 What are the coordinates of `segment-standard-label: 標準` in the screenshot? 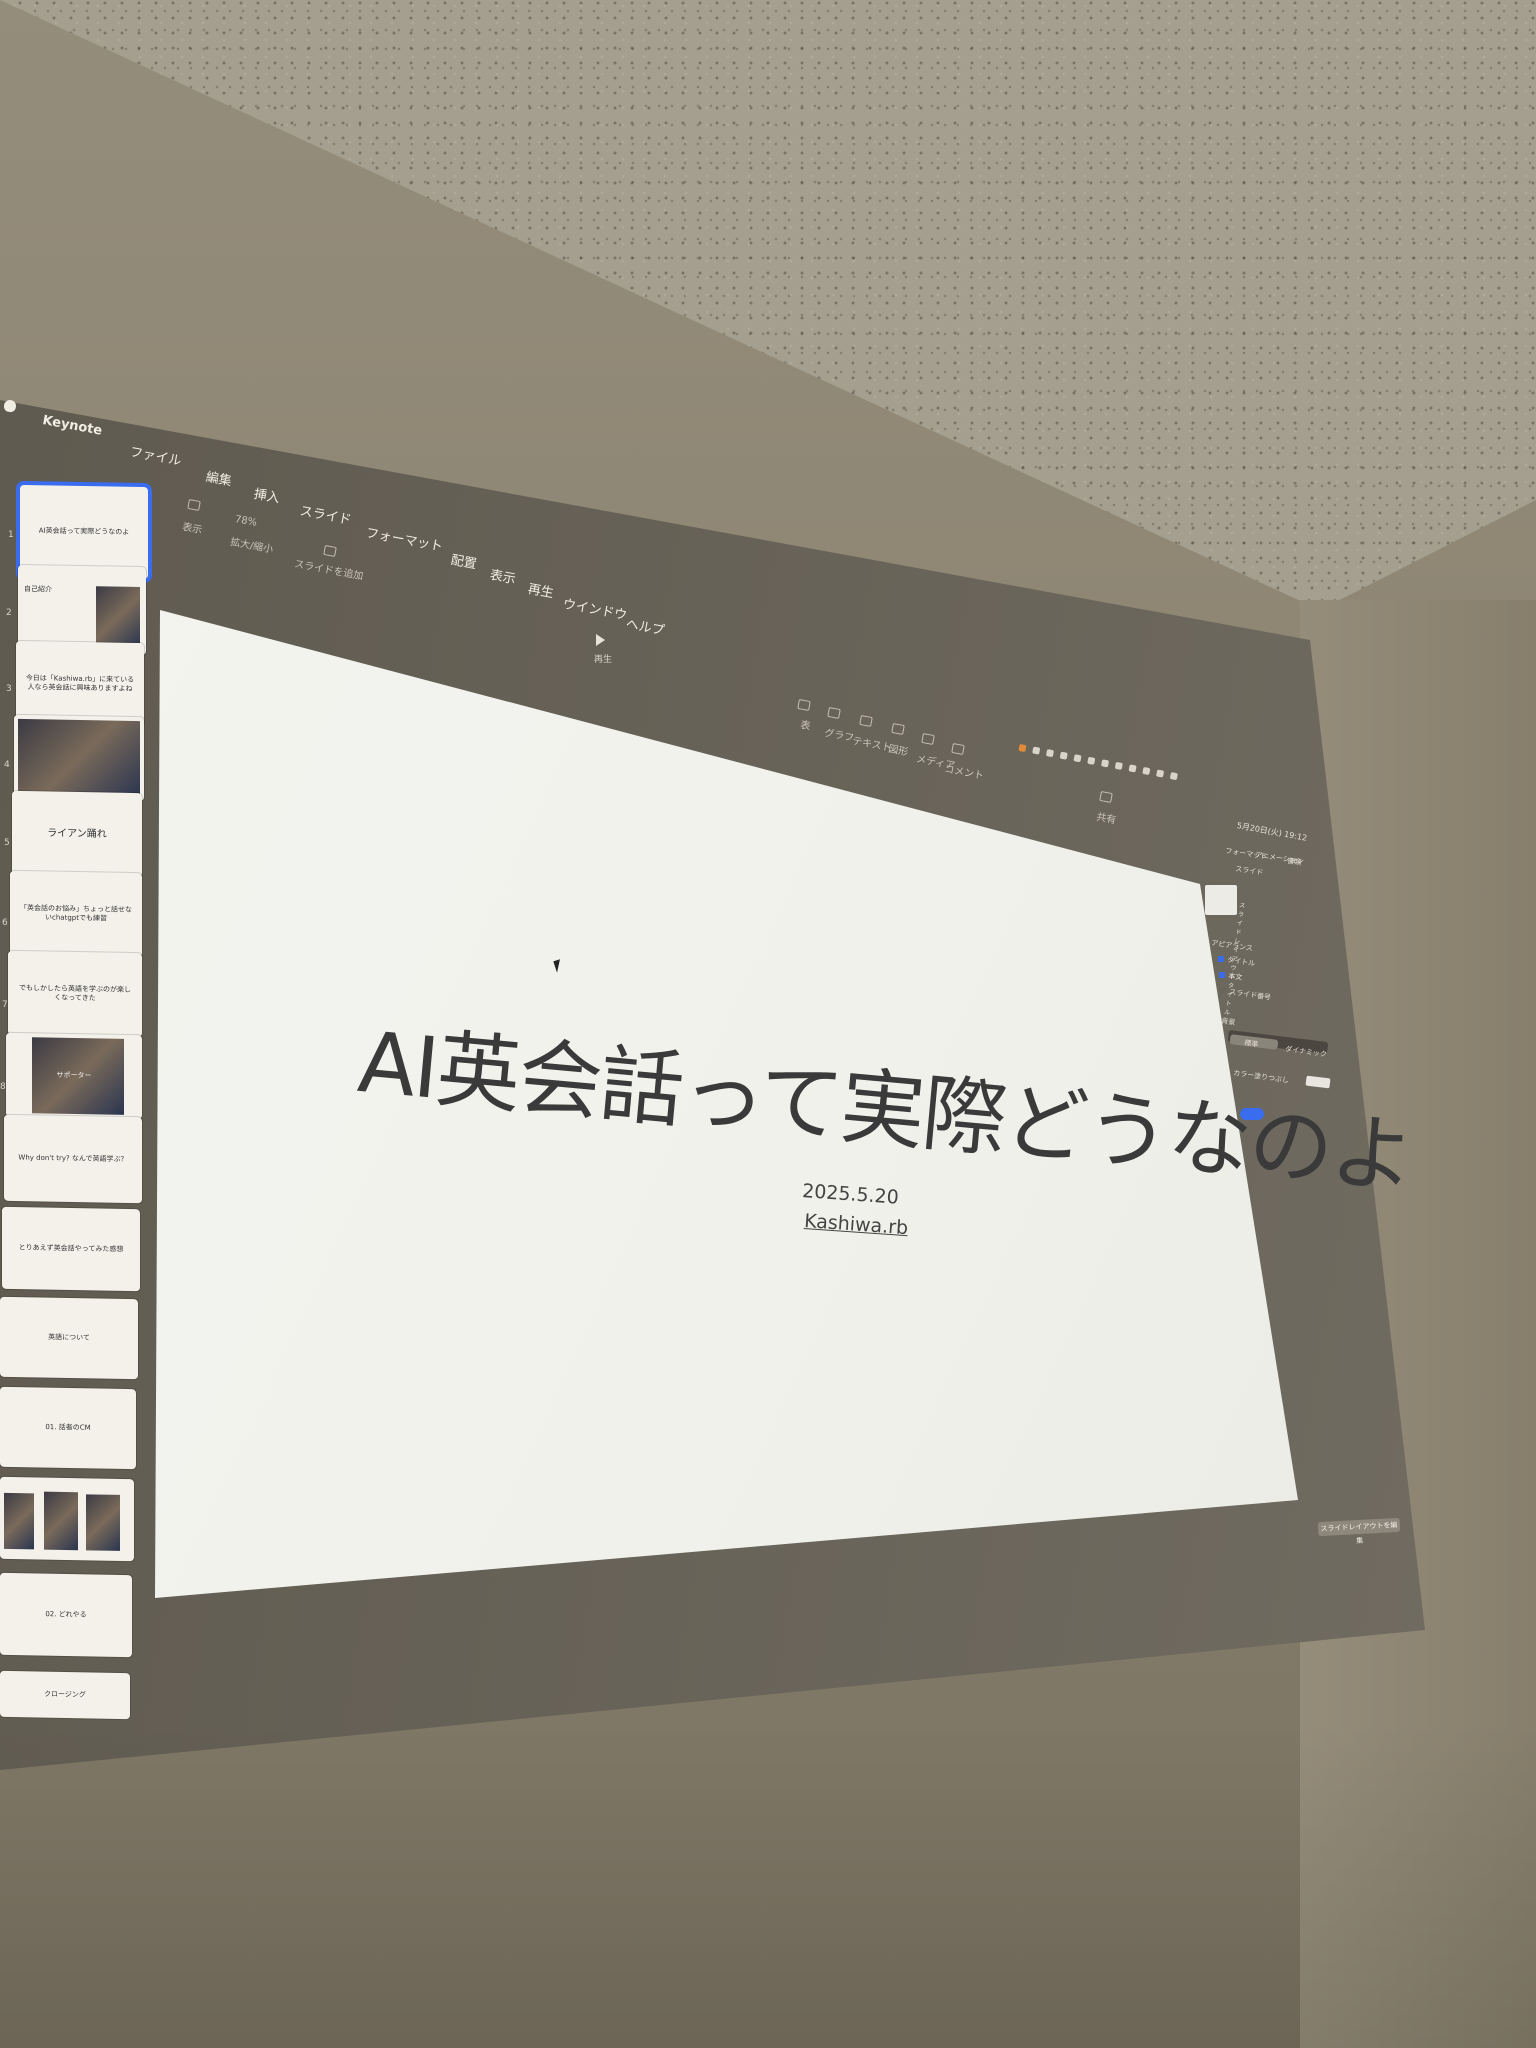 It's located at (1251, 1043).